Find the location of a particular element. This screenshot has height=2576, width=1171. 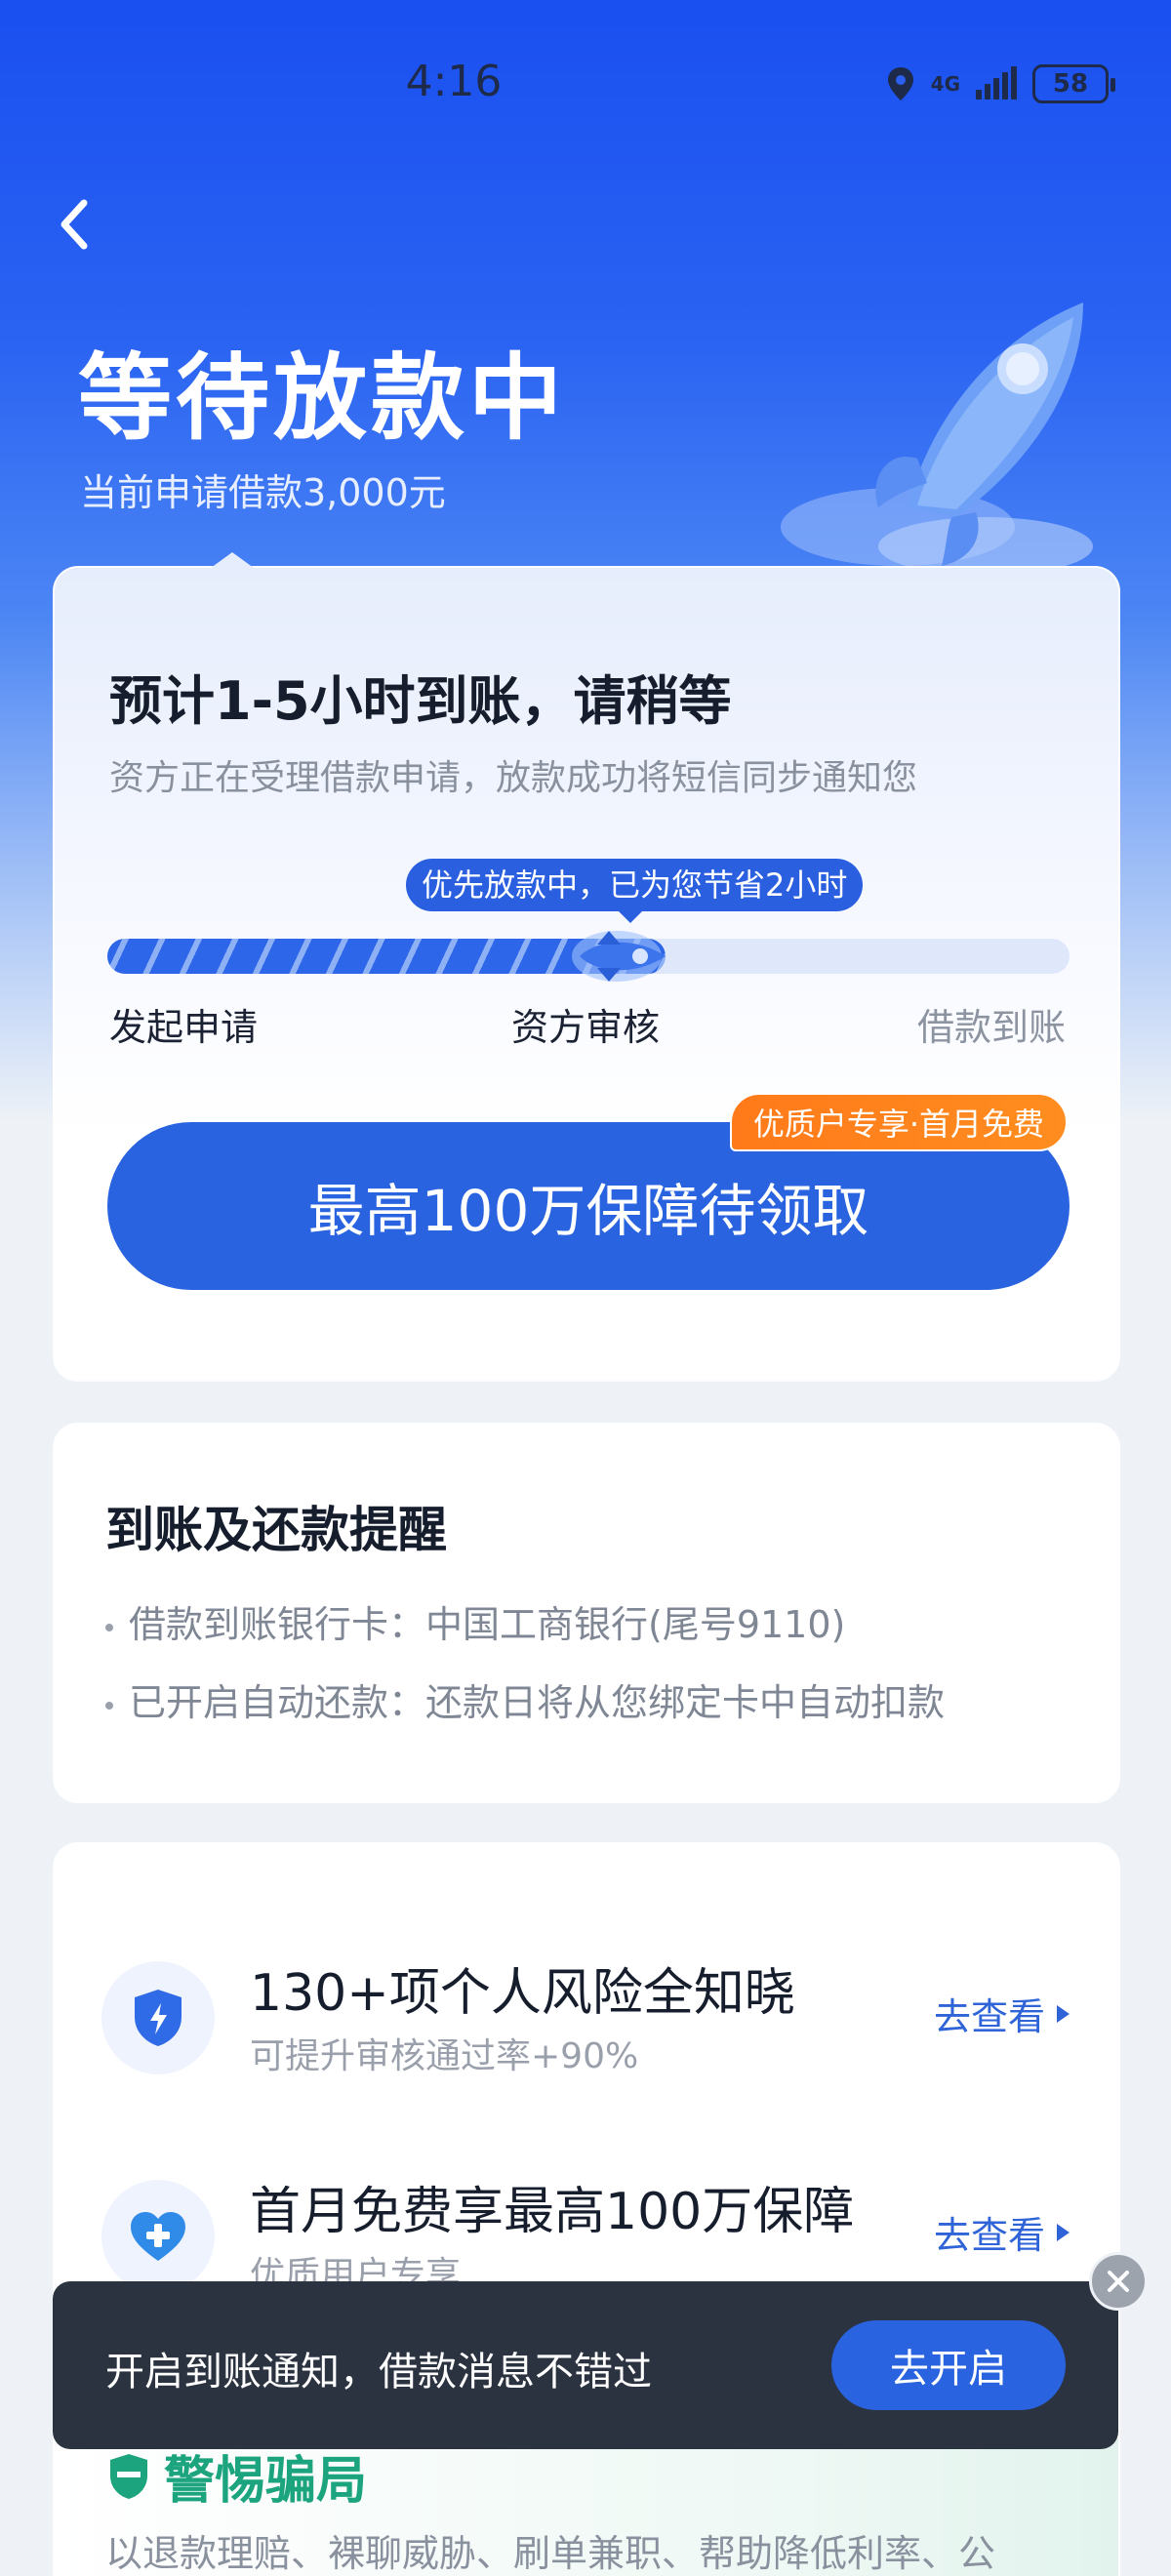

toast-close-button is located at coordinates (1118, 2281).